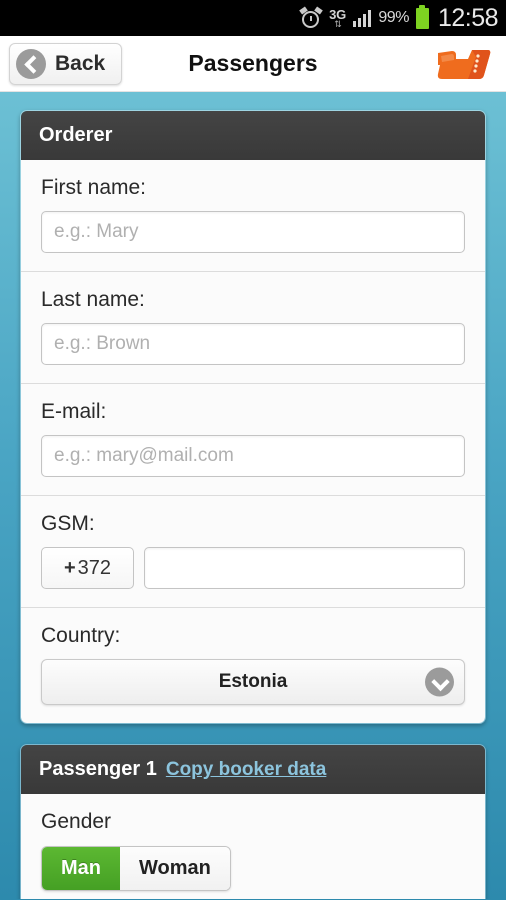  I want to click on gender-option-woman: Woman, so click(175, 868).